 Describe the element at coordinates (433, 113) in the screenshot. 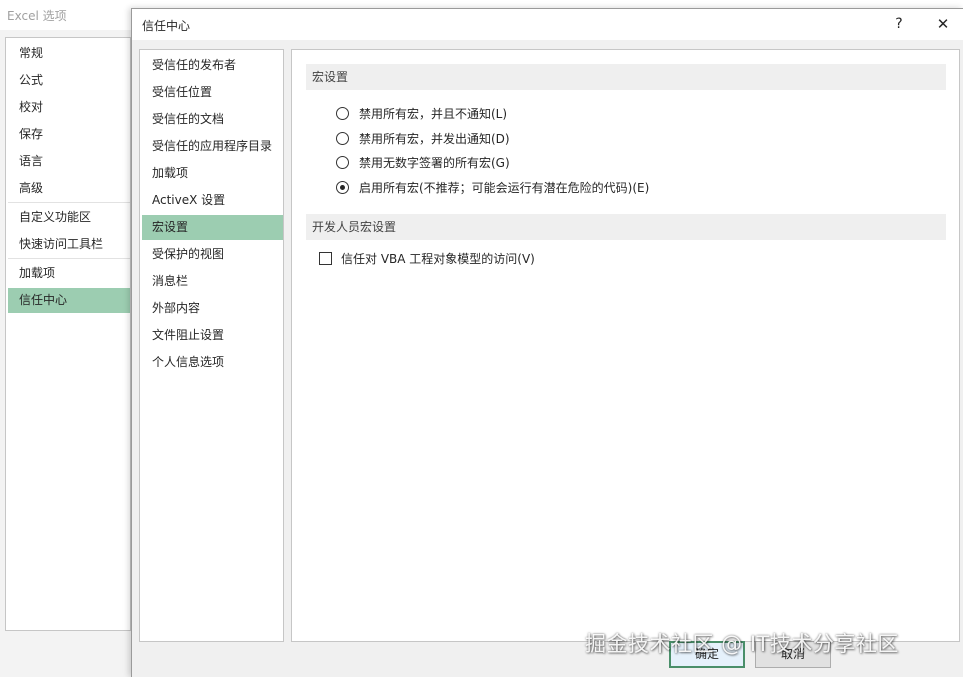

I see `radio-label: 禁用所有宏，并且不通知(L)` at that location.